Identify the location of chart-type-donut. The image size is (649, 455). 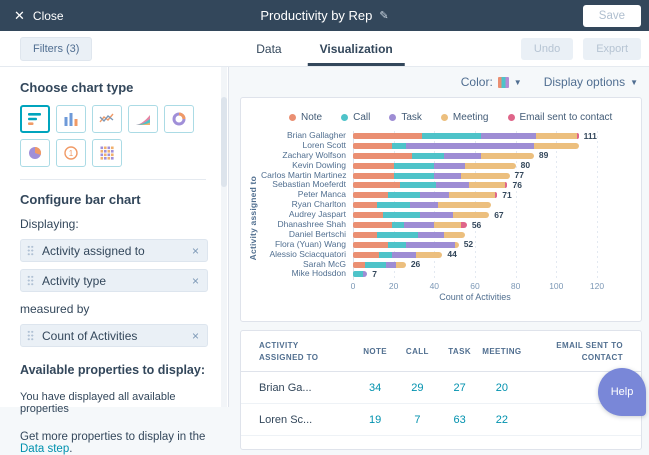
(179, 119).